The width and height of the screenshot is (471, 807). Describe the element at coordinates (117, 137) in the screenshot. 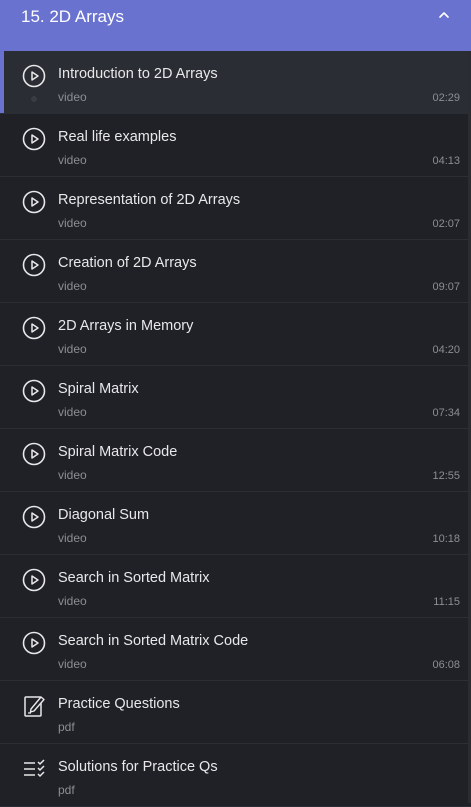

I see `lecture-title: Real life examples` at that location.